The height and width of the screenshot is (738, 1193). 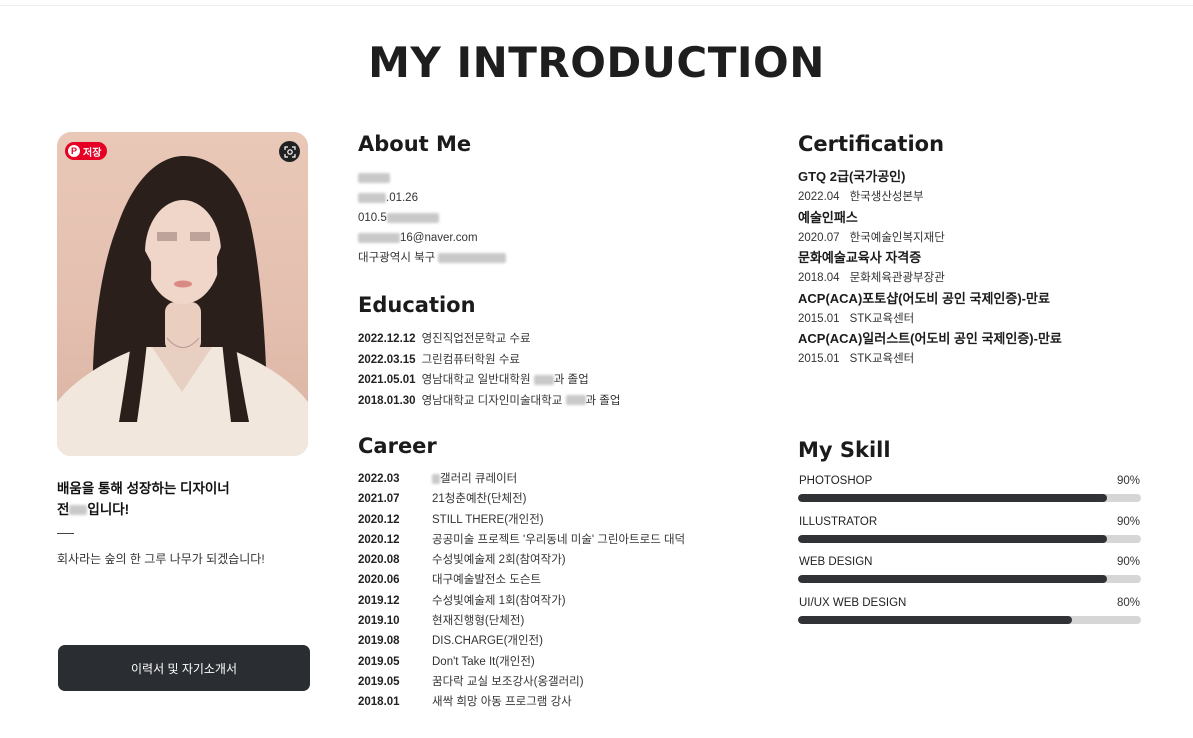 What do you see at coordinates (930, 228) in the screenshot?
I see `certification-item: 예술인패스 2020.07 한국예술인복지재단` at bounding box center [930, 228].